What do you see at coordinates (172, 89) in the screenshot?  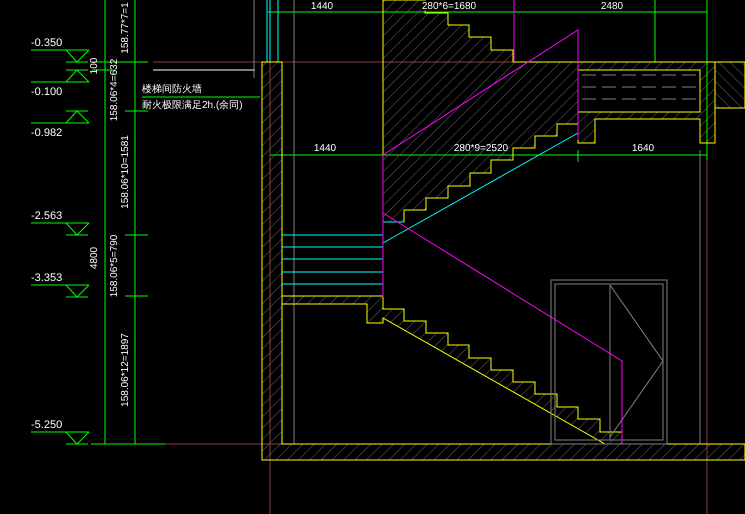 I see `note-text: 楼梯间防火墙` at bounding box center [172, 89].